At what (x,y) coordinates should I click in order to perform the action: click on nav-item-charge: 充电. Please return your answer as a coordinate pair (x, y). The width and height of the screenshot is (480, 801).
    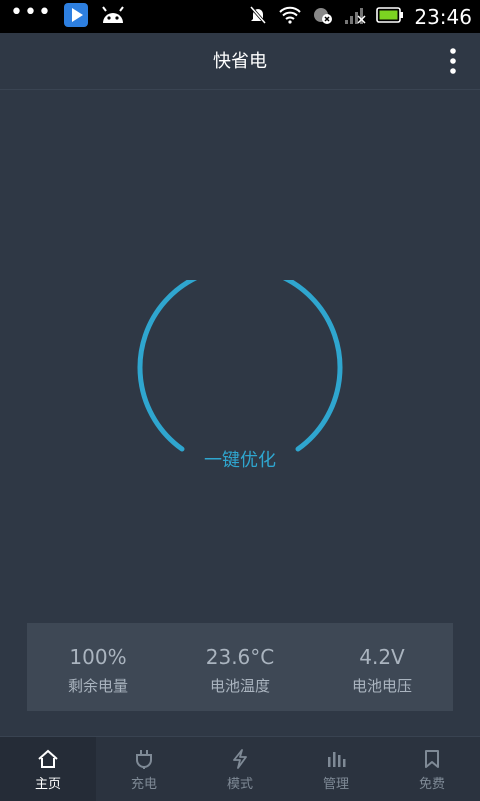
    Looking at the image, I should click on (144, 769).